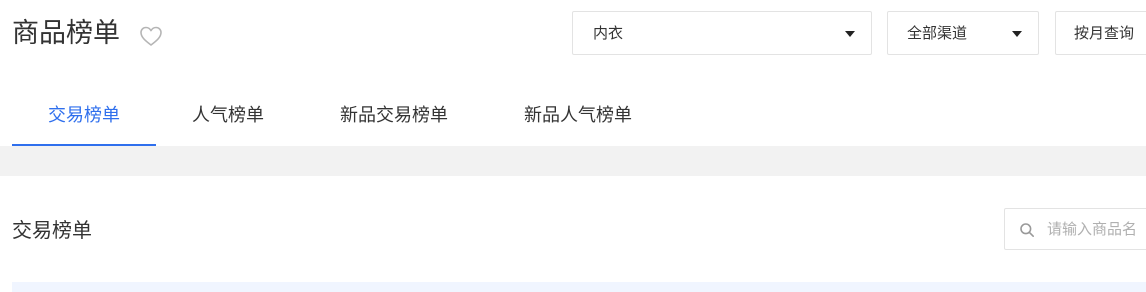 This screenshot has height=292, width=1146. I want to click on section-divider, so click(573, 161).